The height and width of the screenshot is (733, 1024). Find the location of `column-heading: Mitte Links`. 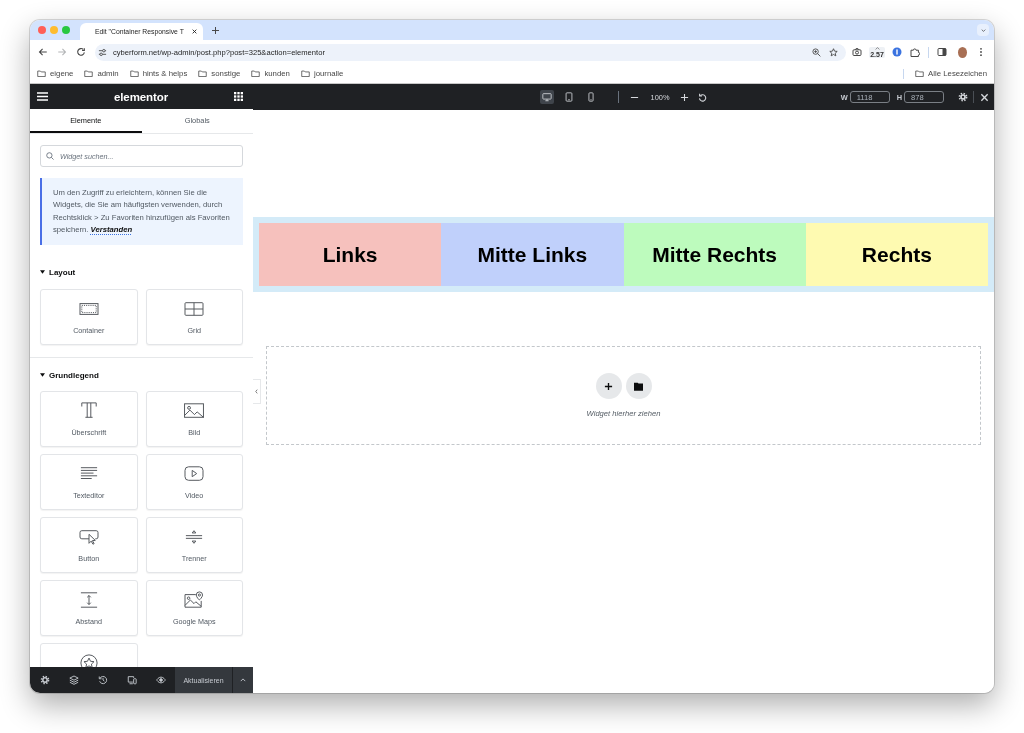

column-heading: Mitte Links is located at coordinates (532, 254).